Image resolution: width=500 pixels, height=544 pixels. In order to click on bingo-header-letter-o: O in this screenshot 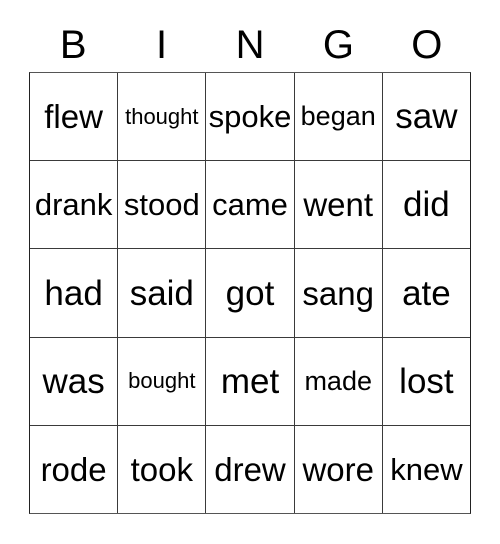, I will do `click(427, 45)`.